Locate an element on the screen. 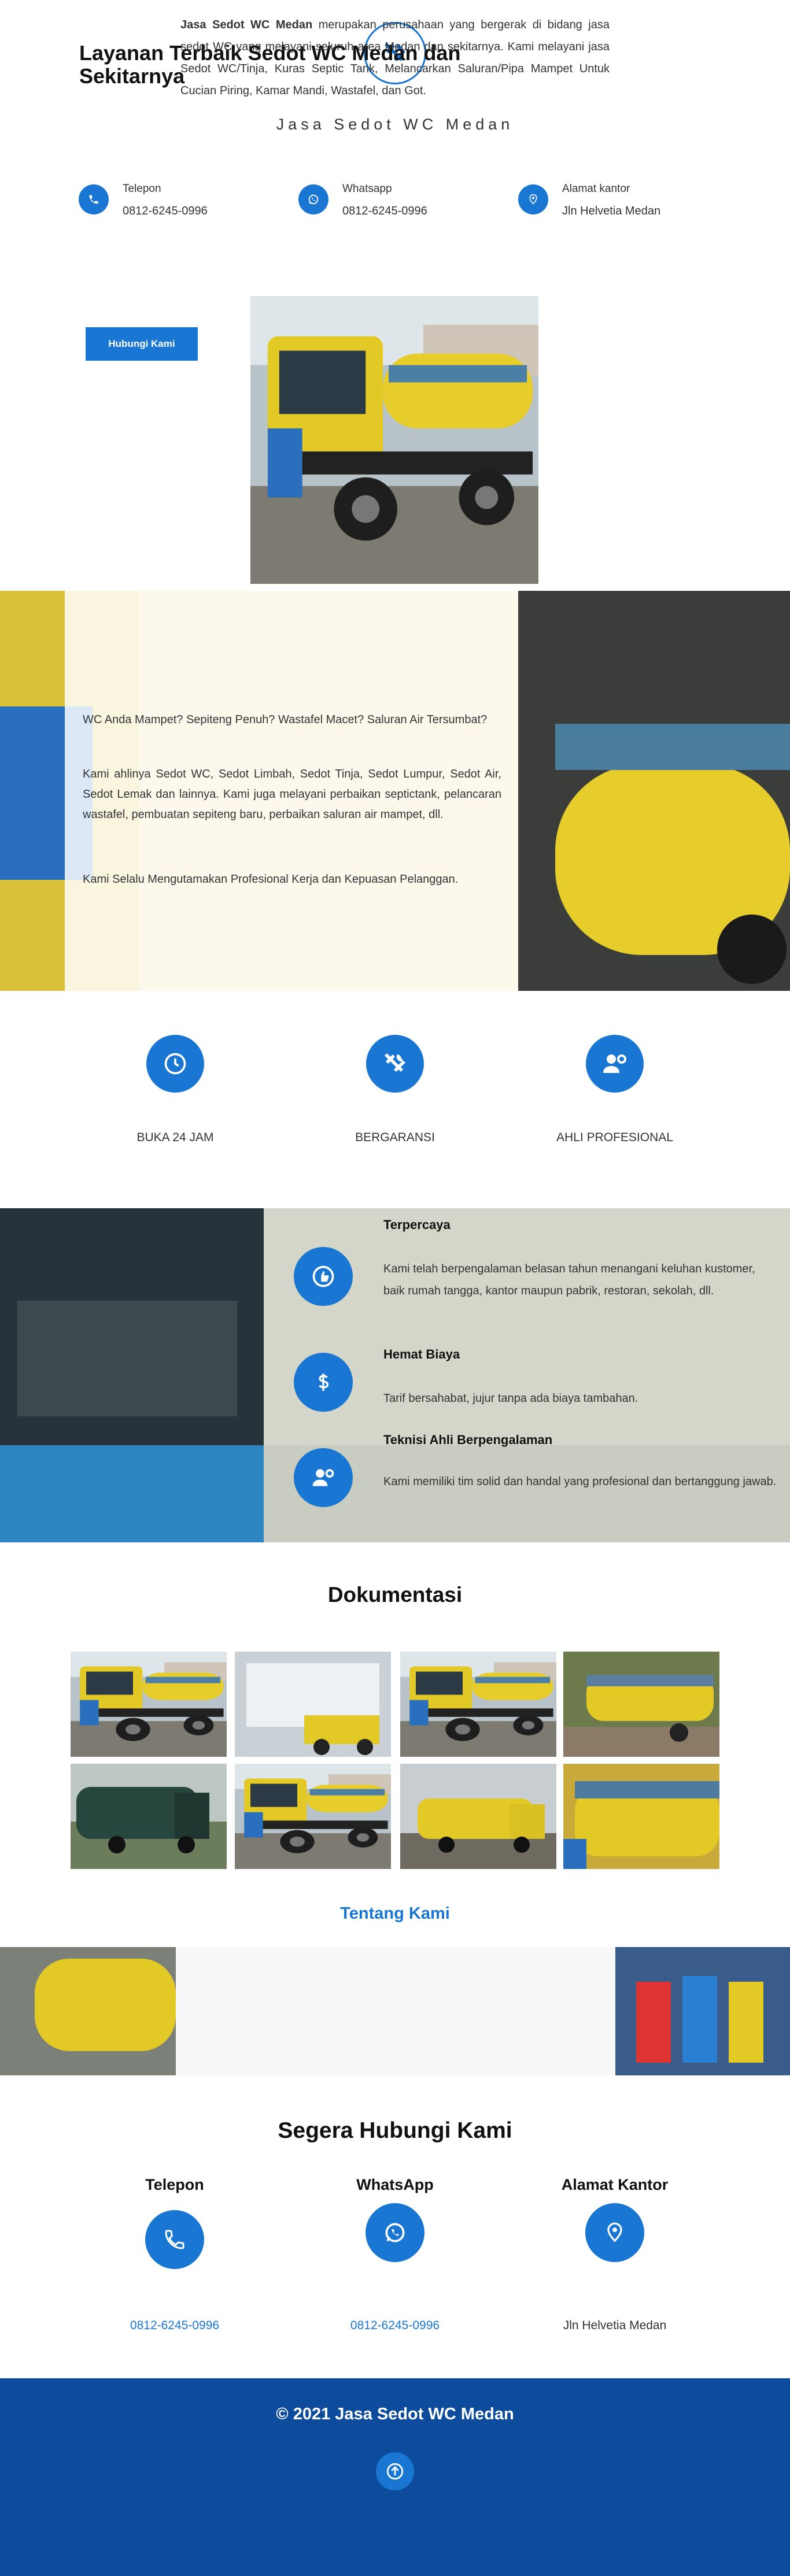 Image resolution: width=790 pixels, height=2576 pixels. arrow-up-icon is located at coordinates (395, 2471).